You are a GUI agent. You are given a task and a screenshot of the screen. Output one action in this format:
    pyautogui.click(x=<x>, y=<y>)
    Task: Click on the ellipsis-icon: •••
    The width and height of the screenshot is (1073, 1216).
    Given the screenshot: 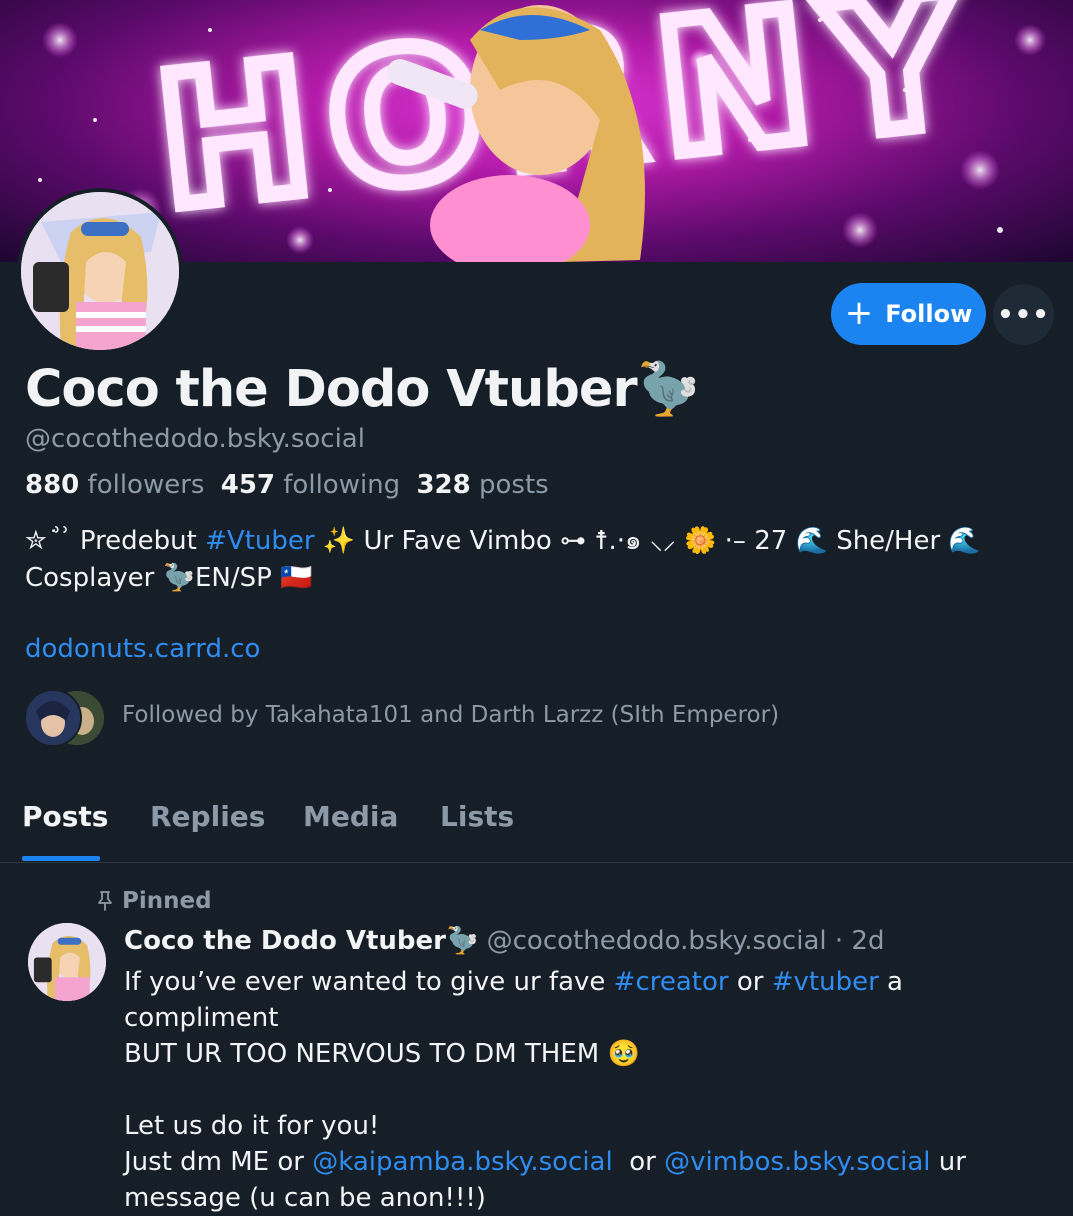 What is the action you would take?
    pyautogui.click(x=1023, y=314)
    